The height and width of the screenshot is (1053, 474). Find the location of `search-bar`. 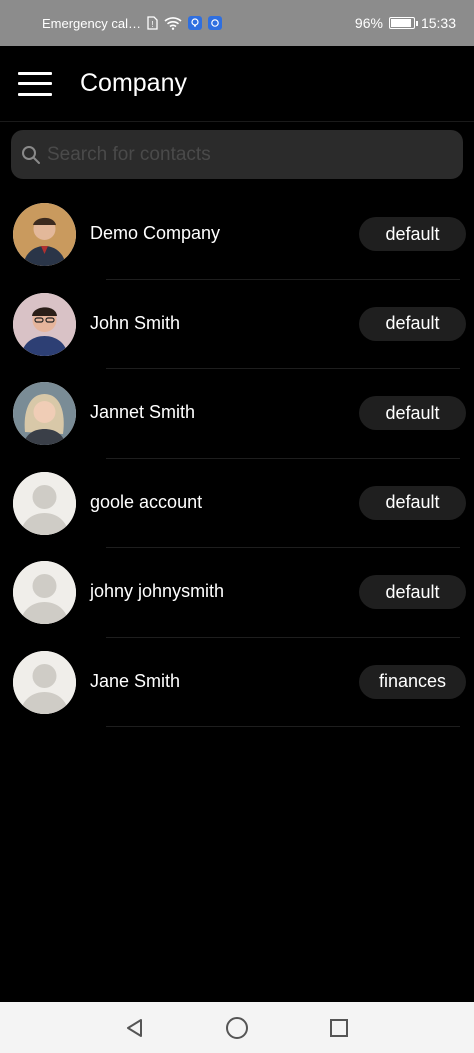

search-bar is located at coordinates (237, 154).